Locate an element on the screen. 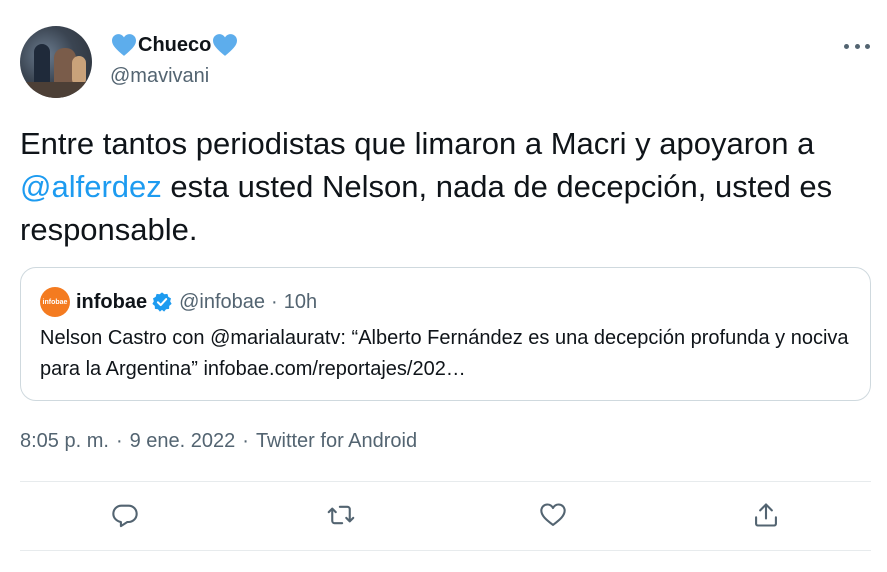  heart-icon is located at coordinates (553, 514).